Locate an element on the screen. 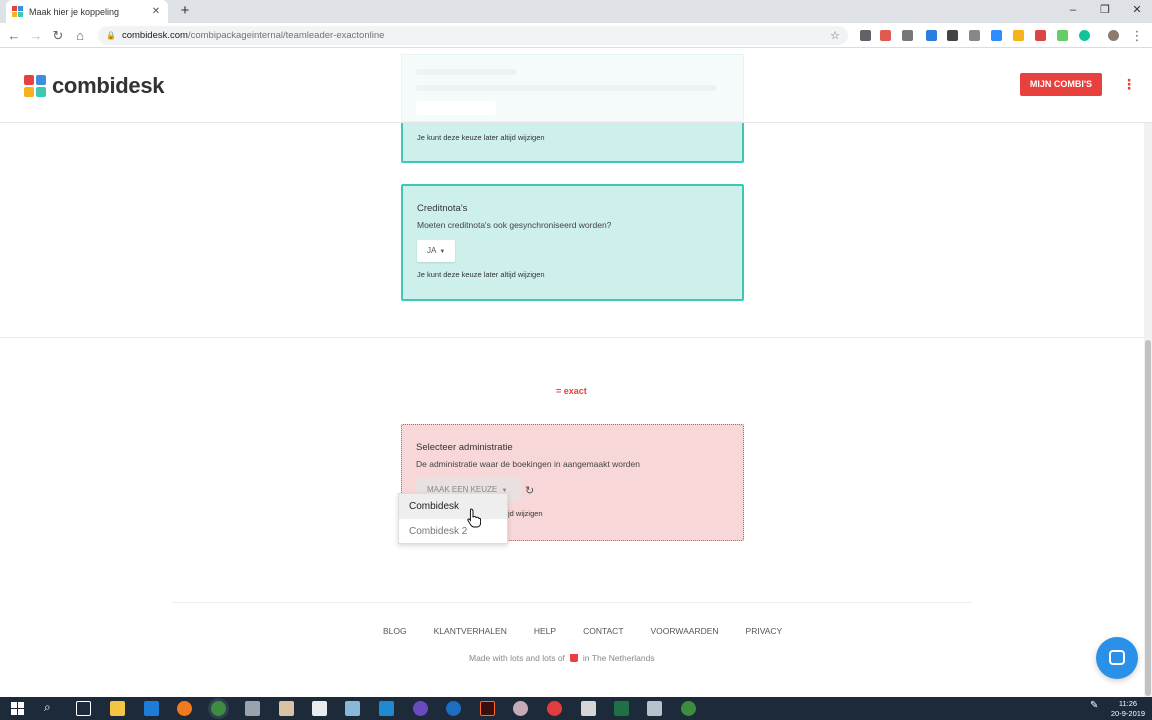 Image resolution: width=1152 pixels, height=720 pixels. section-divider is located at coordinates (572, 337).